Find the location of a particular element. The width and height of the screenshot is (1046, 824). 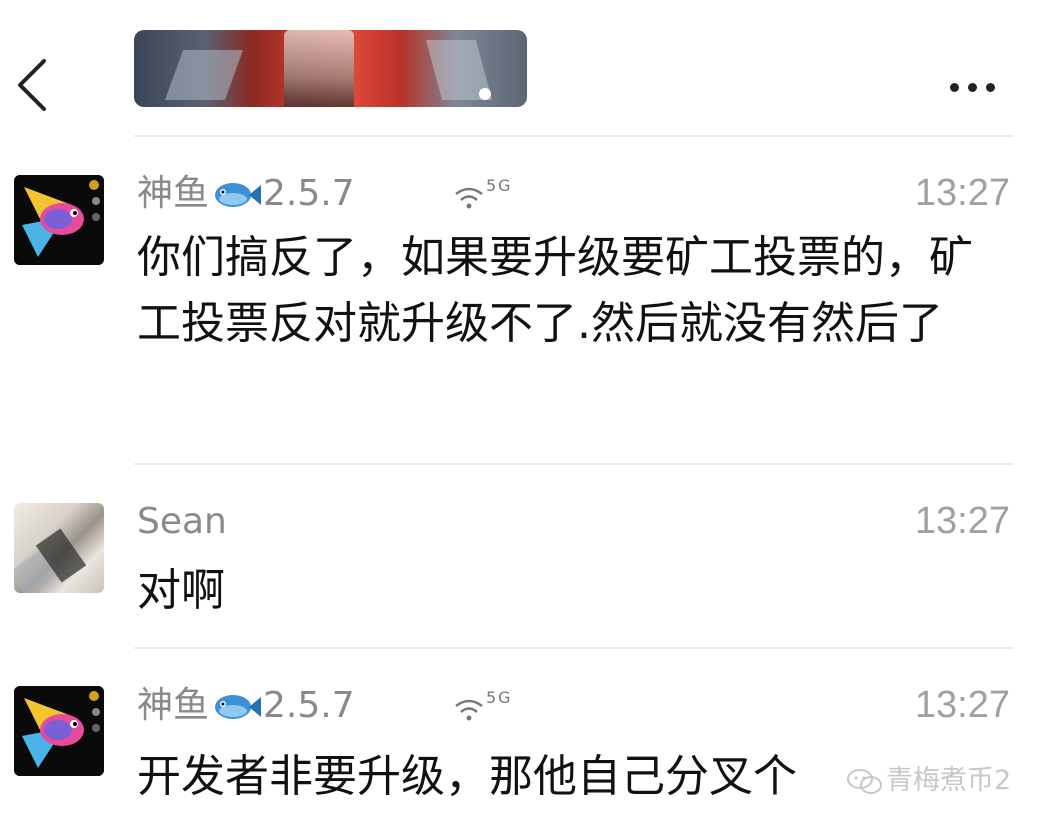

more-options-icon is located at coordinates (978, 84).